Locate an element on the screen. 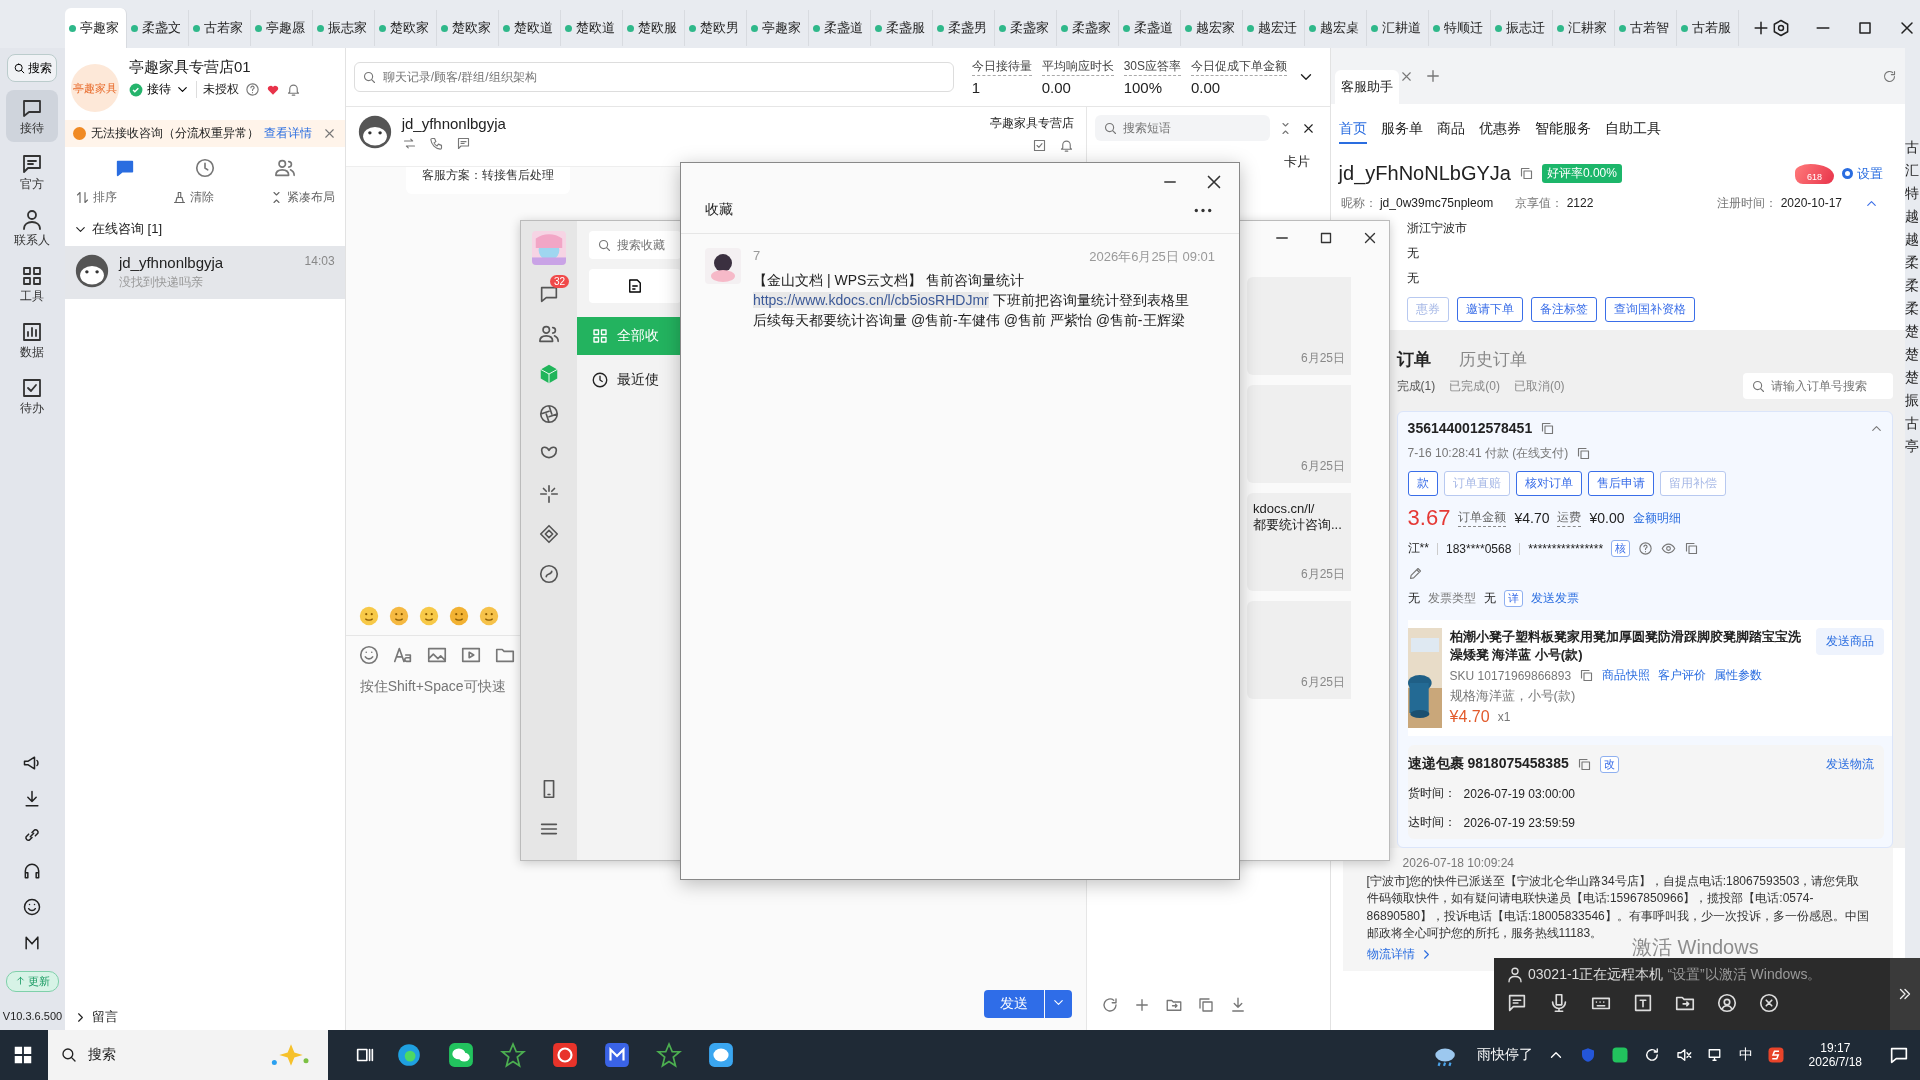 The width and height of the screenshot is (1920, 1080). action-button: 查询国补资格 is located at coordinates (1649, 309).